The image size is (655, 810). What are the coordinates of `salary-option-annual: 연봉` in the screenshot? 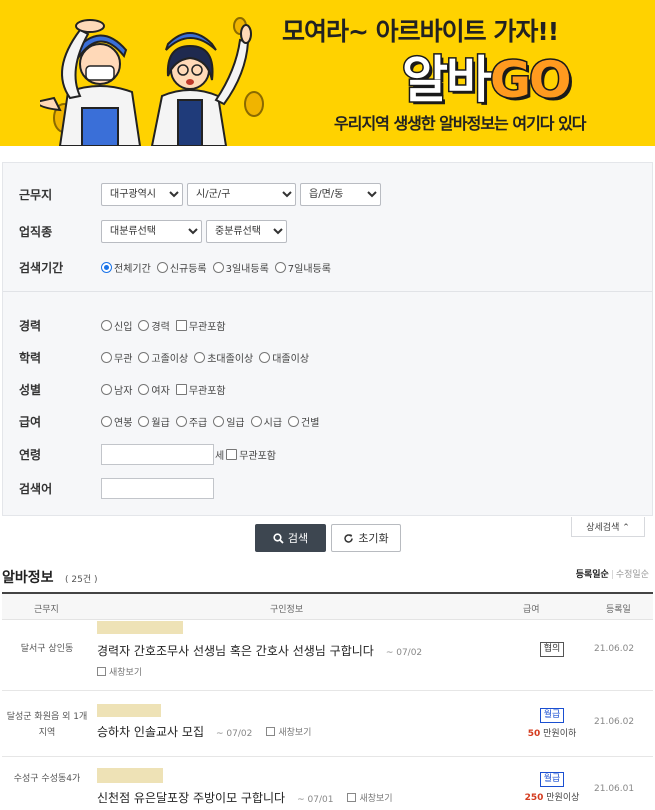 It's located at (116, 421).